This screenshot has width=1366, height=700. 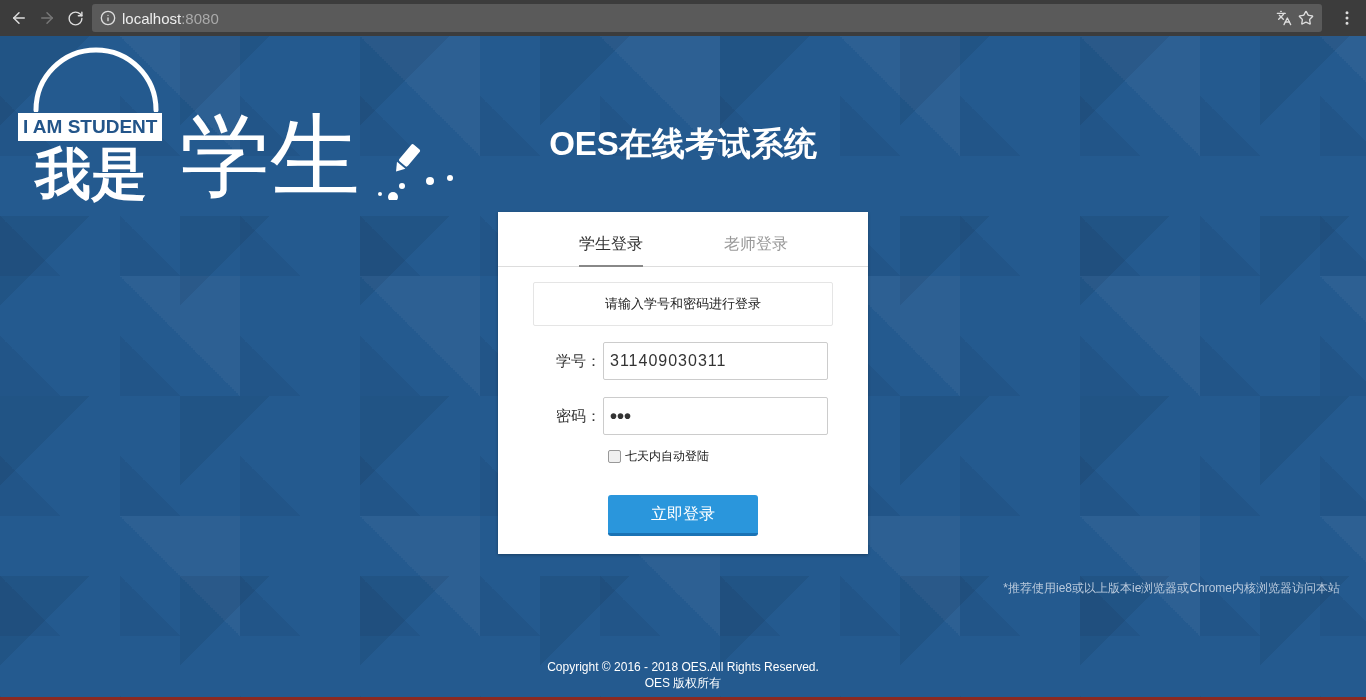 What do you see at coordinates (152, 18) in the screenshot?
I see `url-host: localhost` at bounding box center [152, 18].